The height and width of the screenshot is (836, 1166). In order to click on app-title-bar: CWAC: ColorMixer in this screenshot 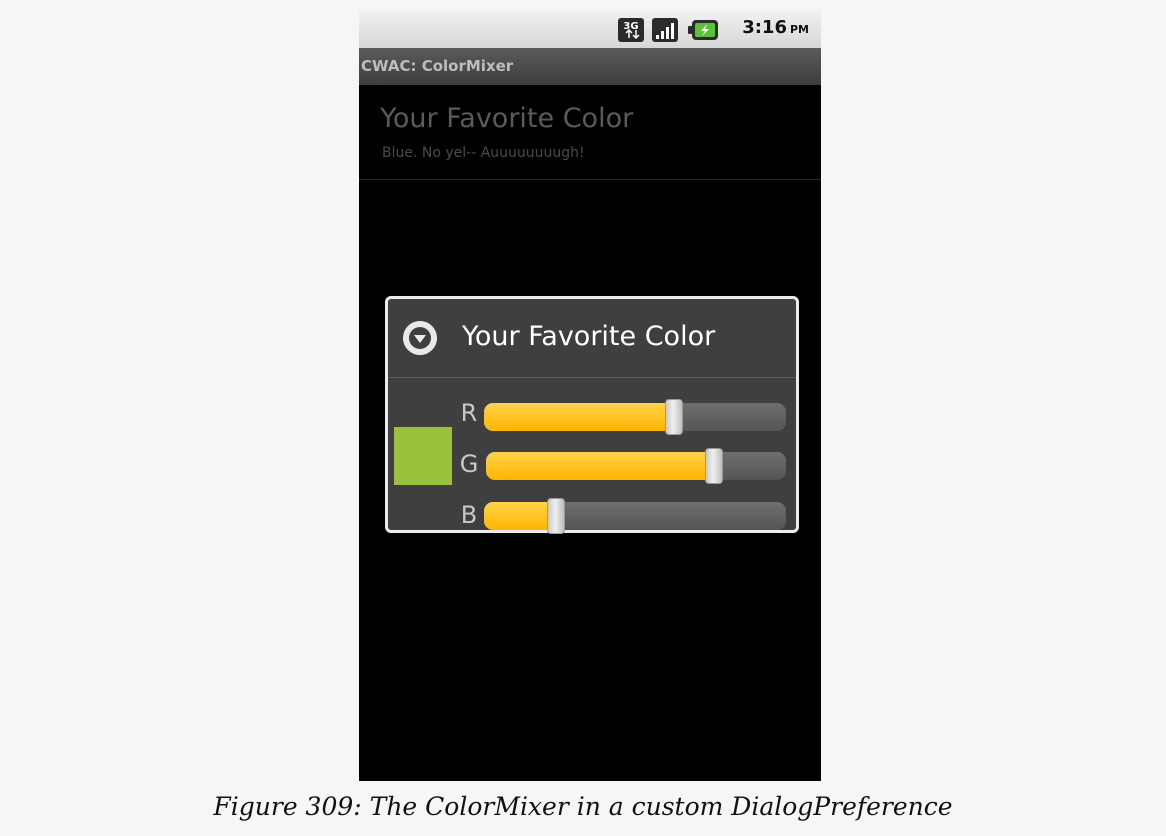, I will do `click(590, 66)`.